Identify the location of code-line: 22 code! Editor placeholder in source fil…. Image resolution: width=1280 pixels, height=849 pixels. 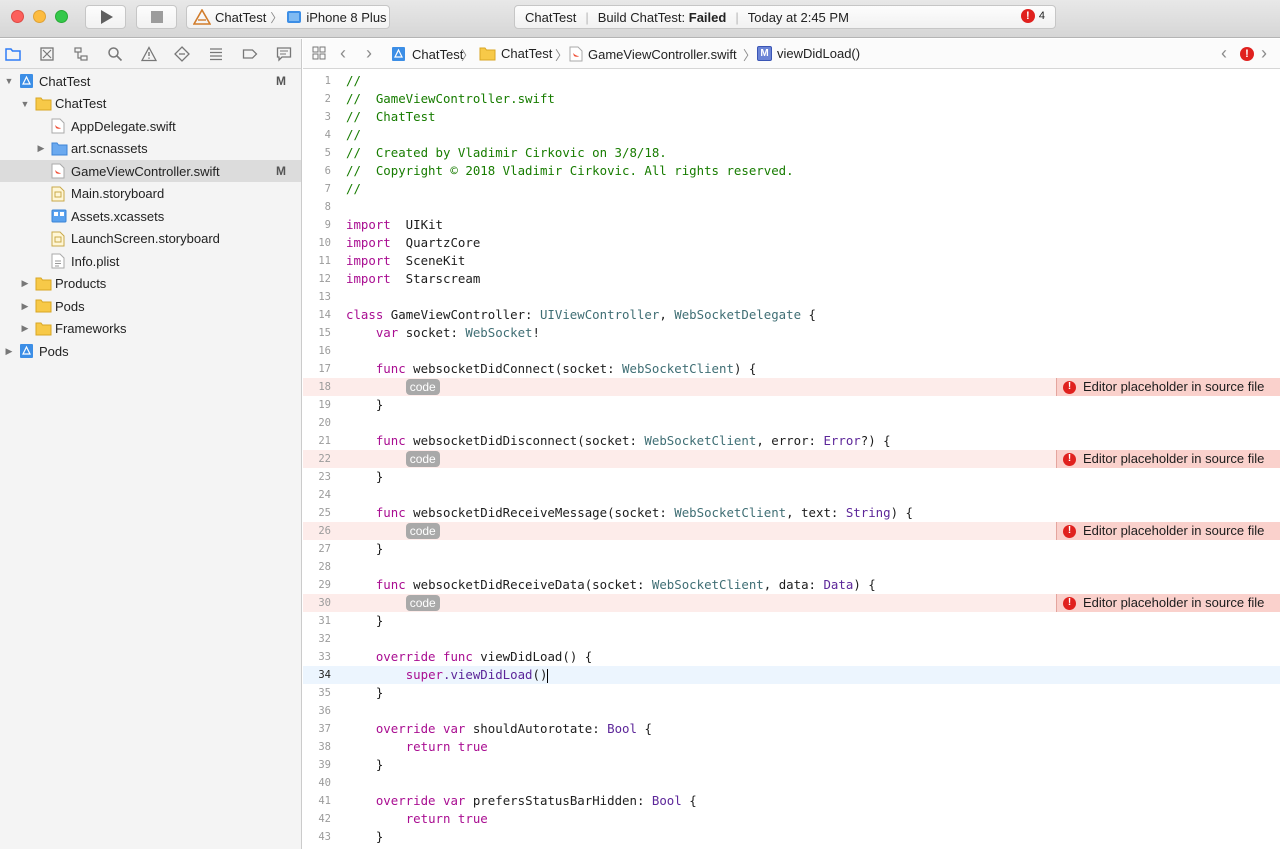
(791, 459).